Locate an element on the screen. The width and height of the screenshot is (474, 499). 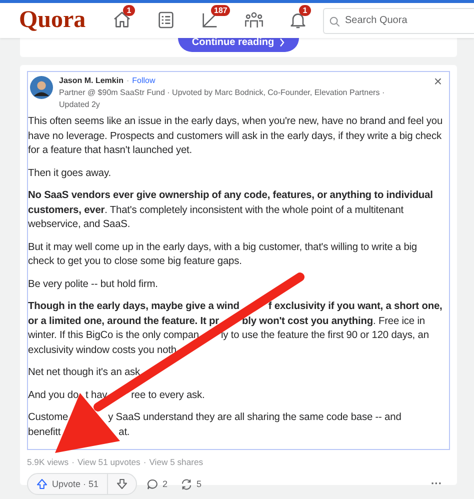
close-button: × is located at coordinates (437, 81).